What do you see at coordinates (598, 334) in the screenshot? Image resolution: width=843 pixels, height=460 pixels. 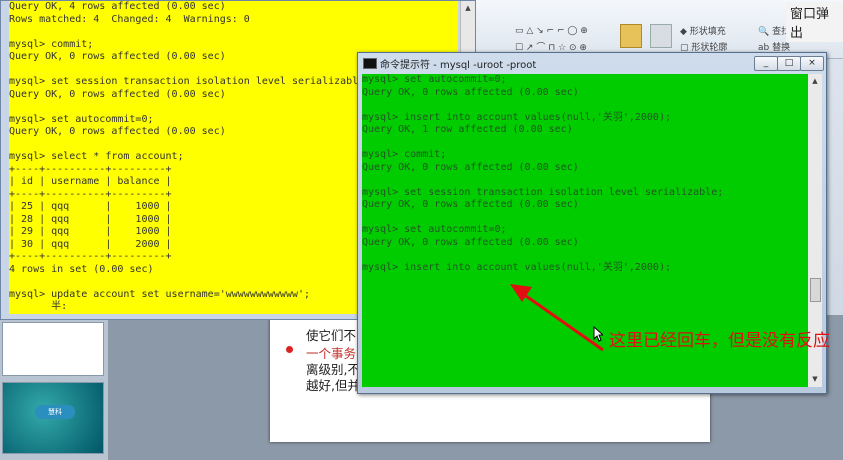 I see `mouse-cursor-icon` at bounding box center [598, 334].